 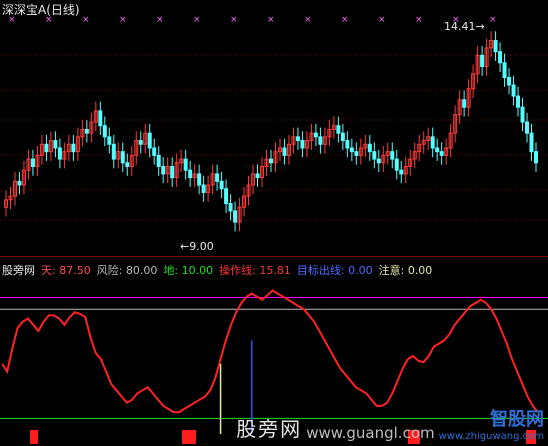 I want to click on watermark-site: www.guangl.com, so click(x=370, y=433).